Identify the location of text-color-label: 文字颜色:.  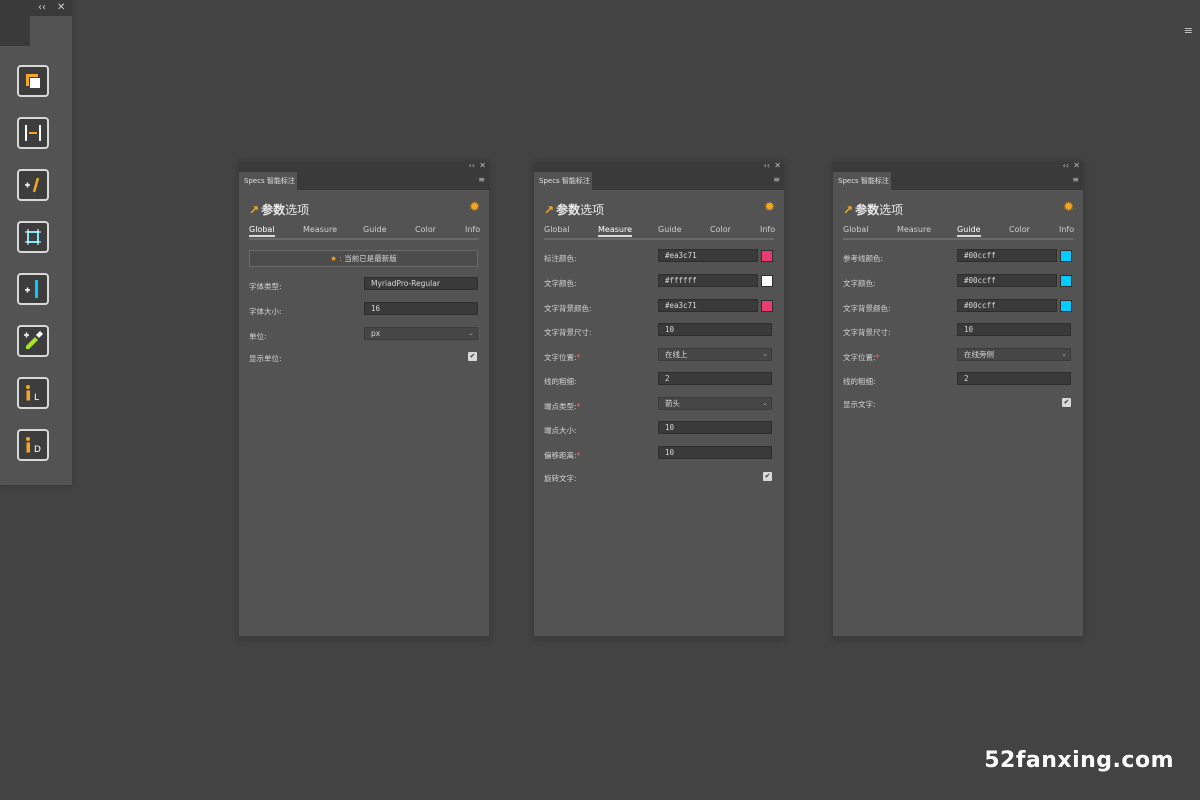
(560, 283).